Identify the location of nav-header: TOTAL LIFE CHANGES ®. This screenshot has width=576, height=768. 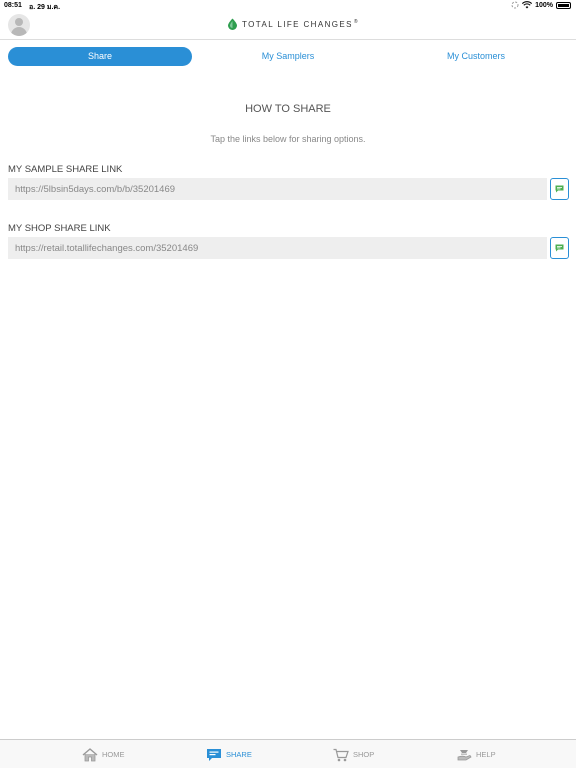
(288, 26).